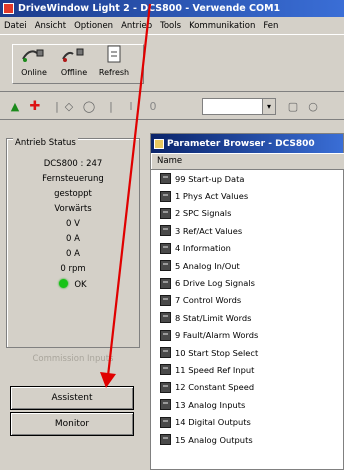 Image resolution: width=344 pixels, height=470 pixels. What do you see at coordinates (15, 26) in the screenshot?
I see `menu-datei: Datei` at bounding box center [15, 26].